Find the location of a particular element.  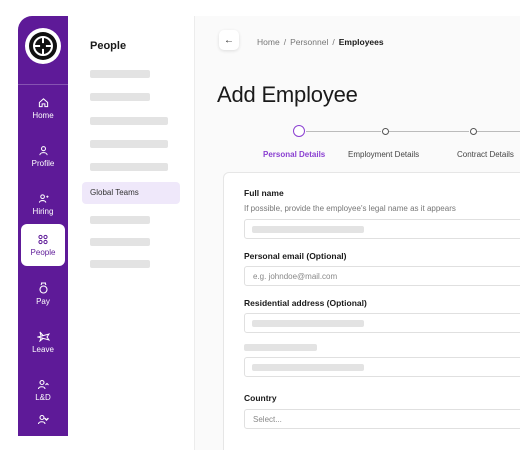

nav-label: Profile is located at coordinates (43, 163).